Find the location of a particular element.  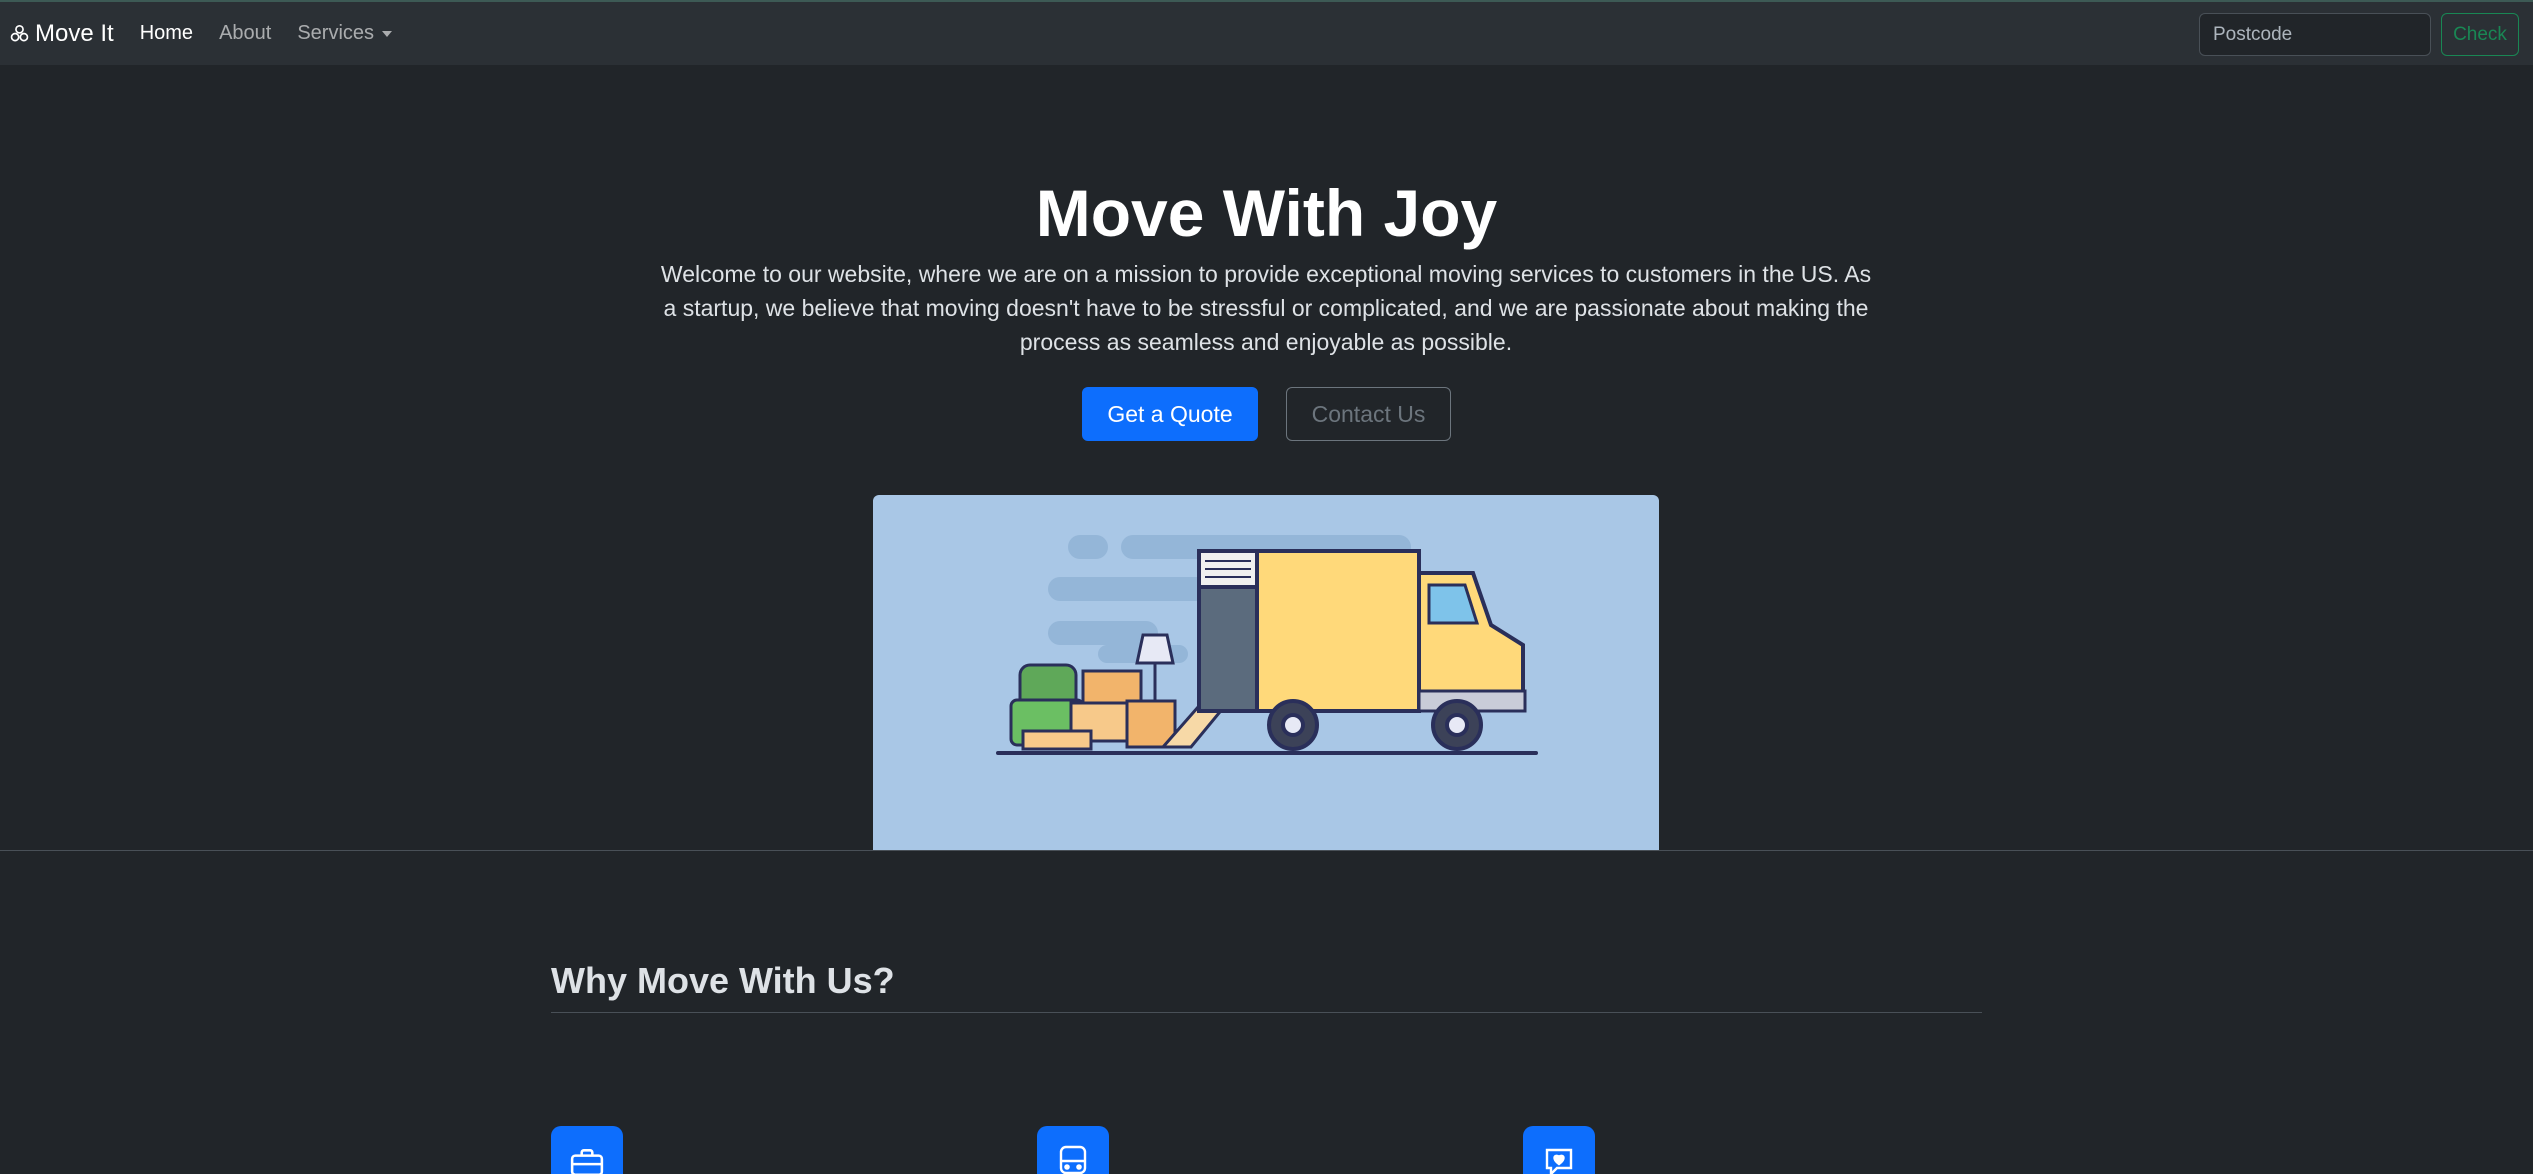

chevron-down-icon is located at coordinates (387, 33).